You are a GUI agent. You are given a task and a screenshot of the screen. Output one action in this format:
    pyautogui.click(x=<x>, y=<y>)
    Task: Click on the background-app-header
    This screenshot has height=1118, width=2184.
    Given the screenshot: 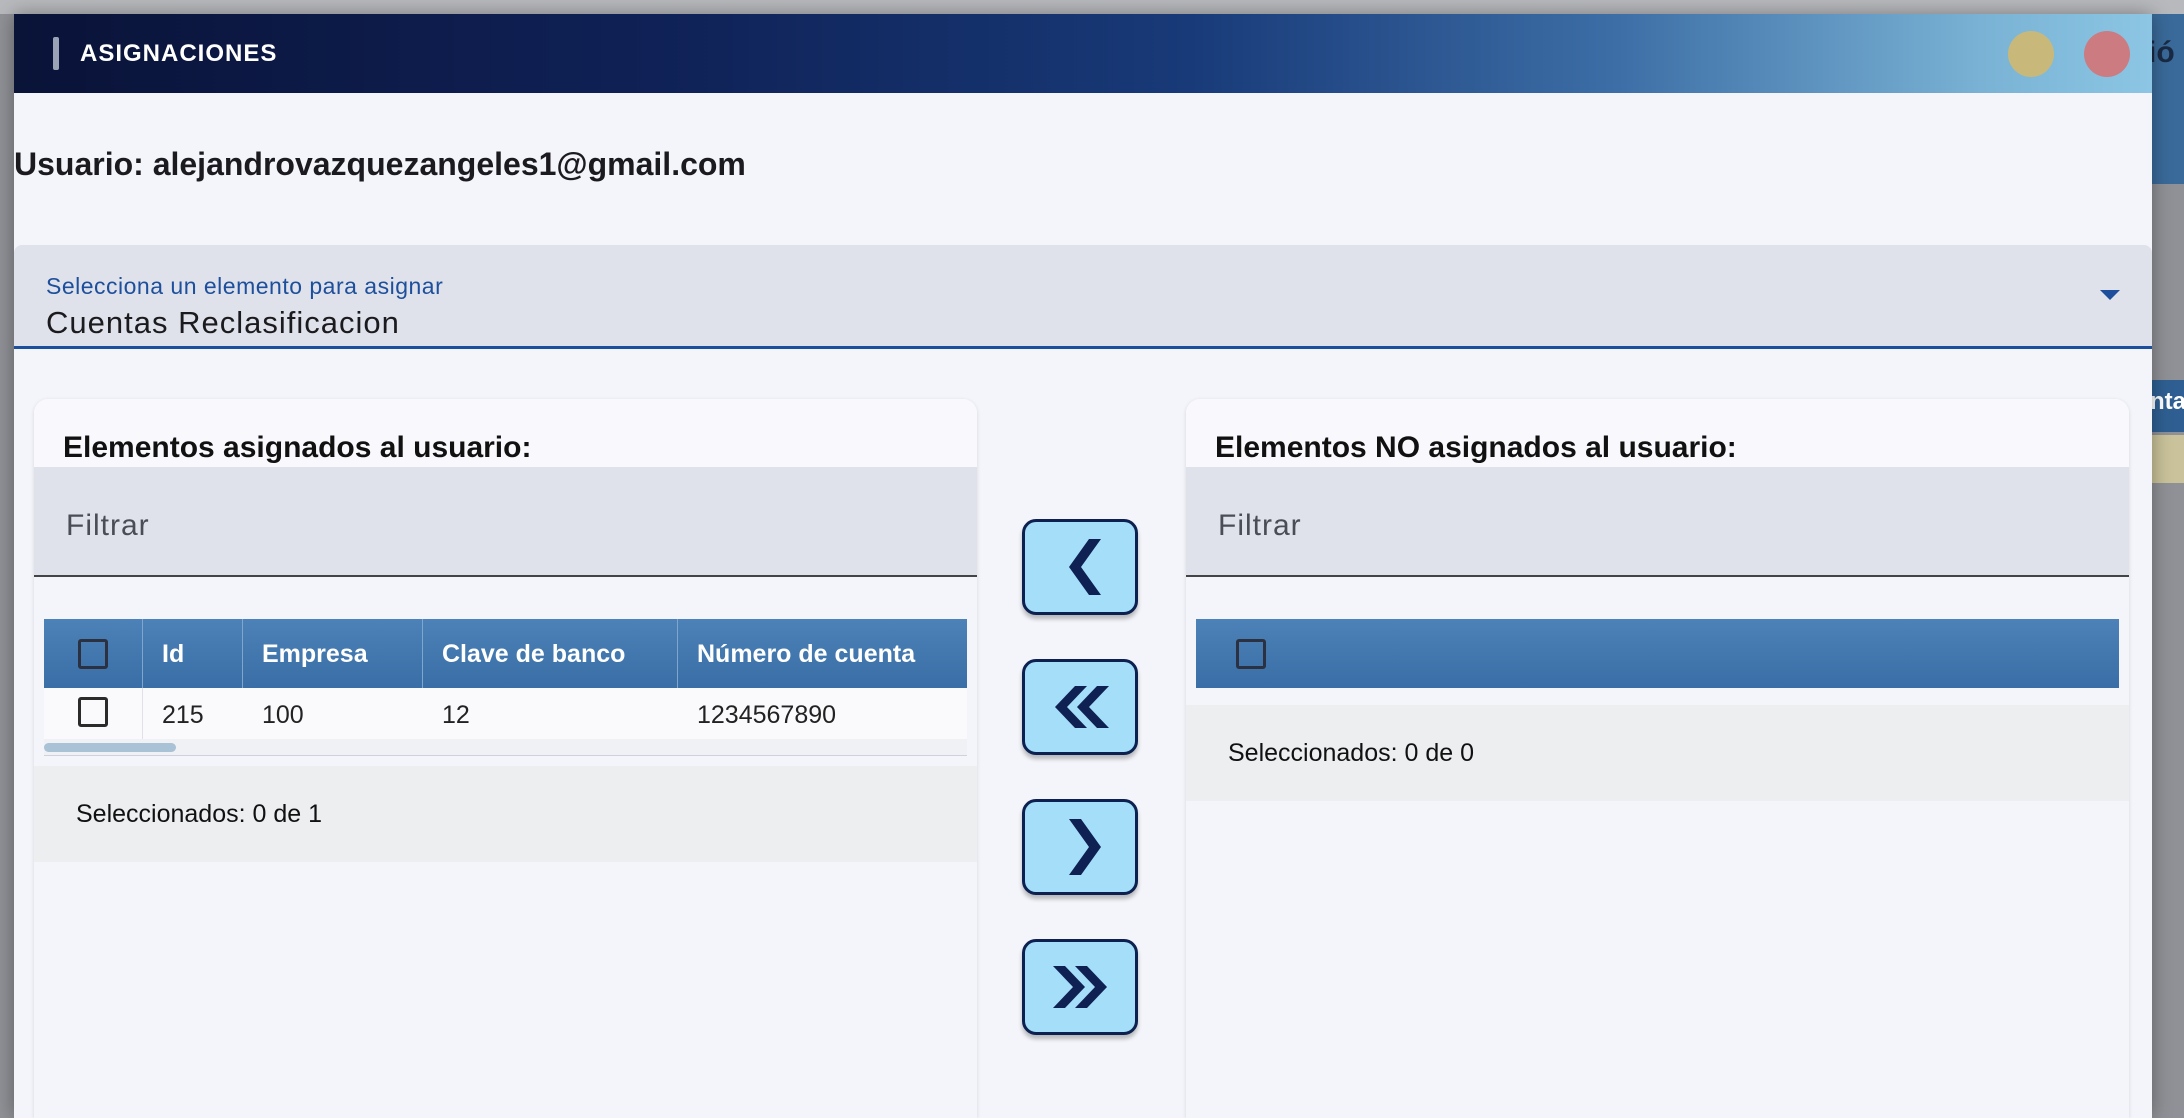 What is the action you would take?
    pyautogui.click(x=1092, y=7)
    